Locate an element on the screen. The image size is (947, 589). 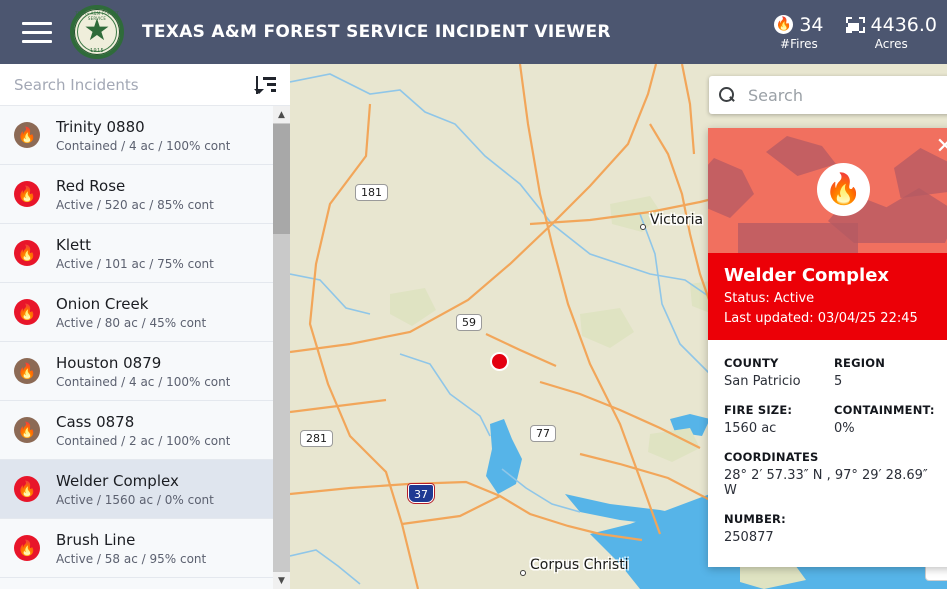
field-value: 1560 ac is located at coordinates (750, 428).